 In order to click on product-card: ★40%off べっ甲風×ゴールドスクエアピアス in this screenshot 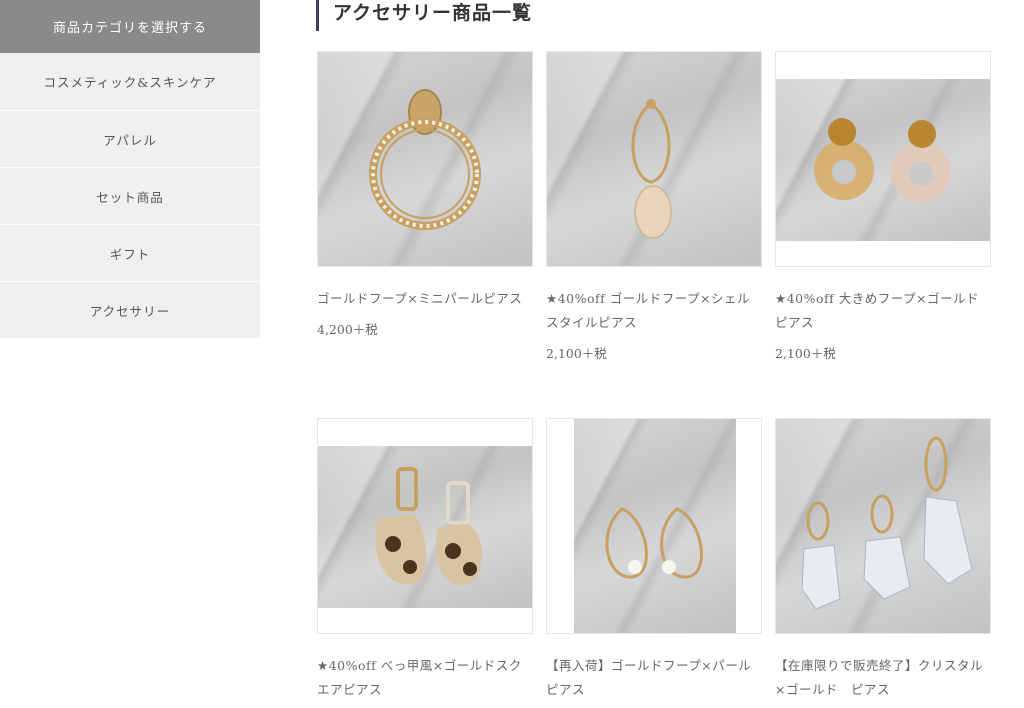, I will do `click(425, 560)`.